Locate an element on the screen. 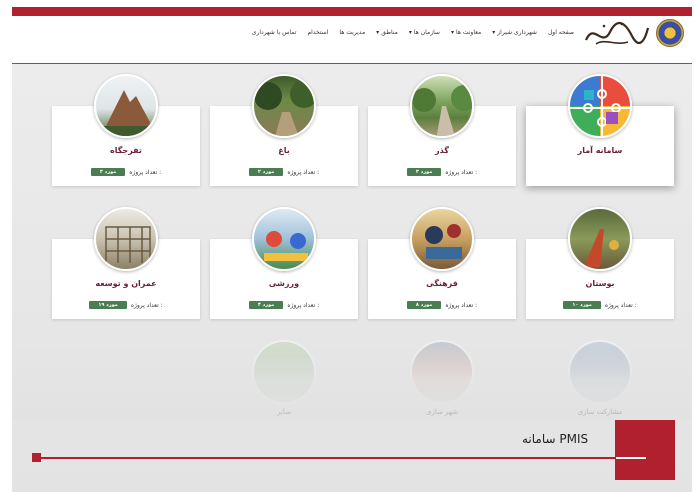 This screenshot has height=492, width=700. card-title: عمران و توسعه is located at coordinates (126, 283).